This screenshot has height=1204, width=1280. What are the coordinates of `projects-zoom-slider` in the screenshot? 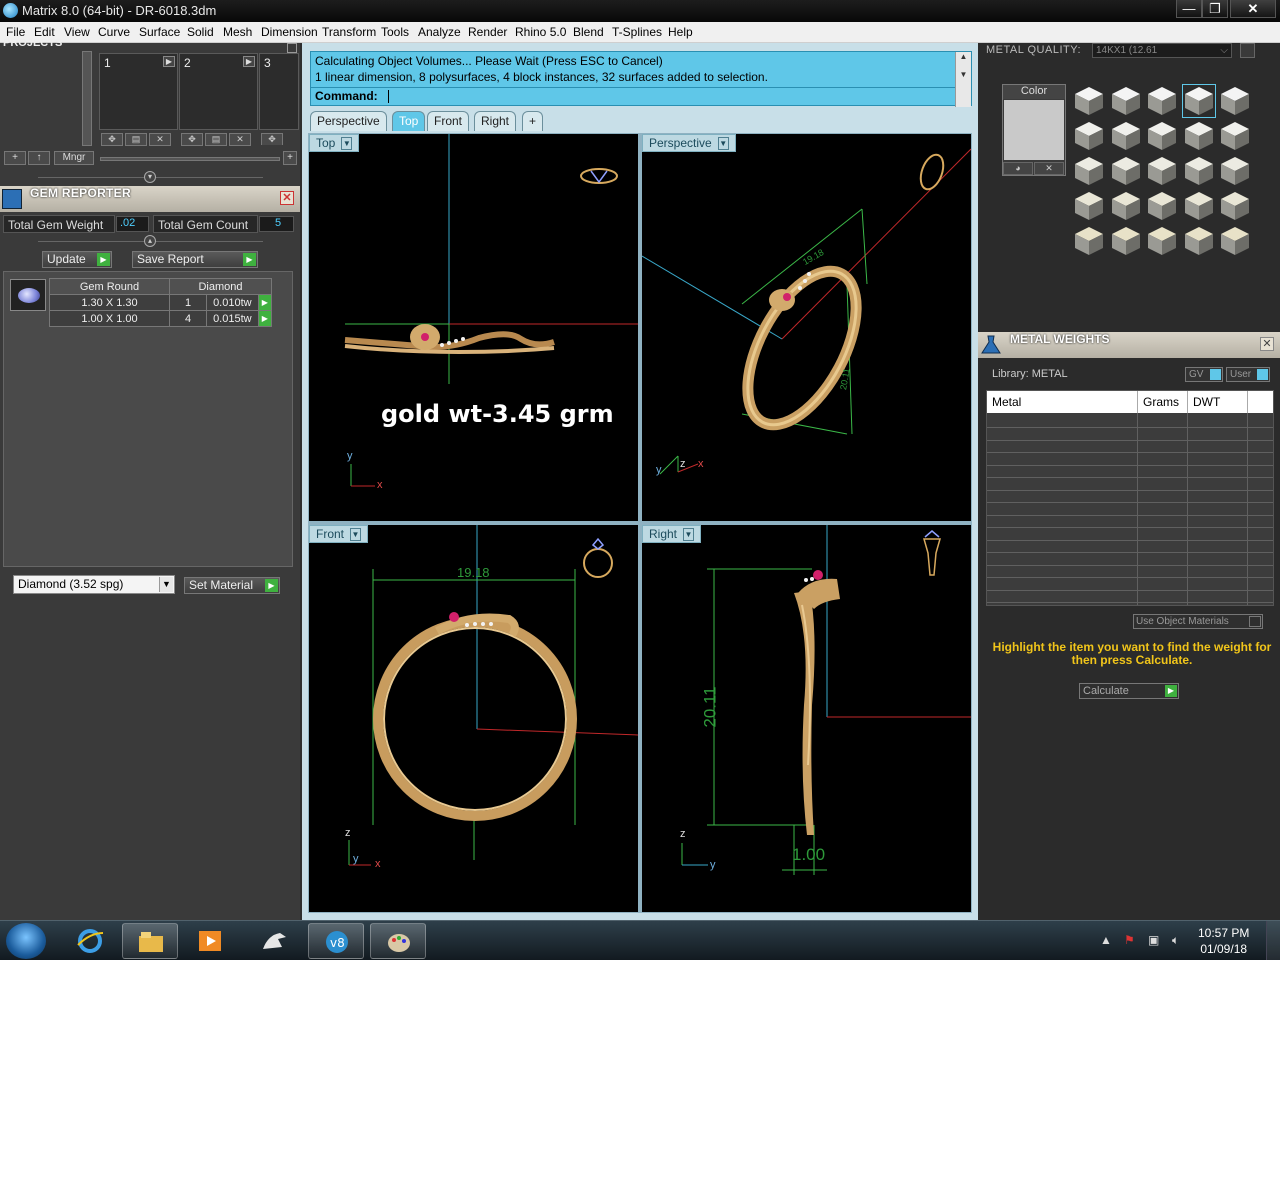 It's located at (190, 159).